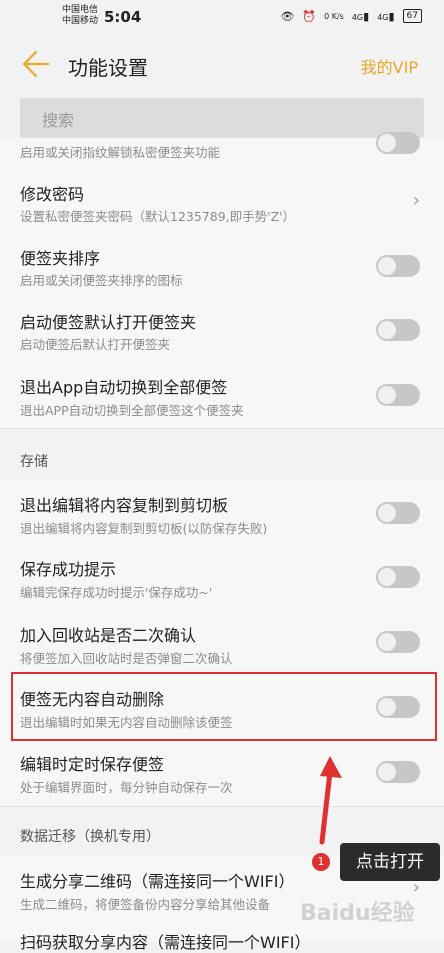 This screenshot has height=953, width=444. I want to click on chevron-right-icon: ›, so click(416, 200).